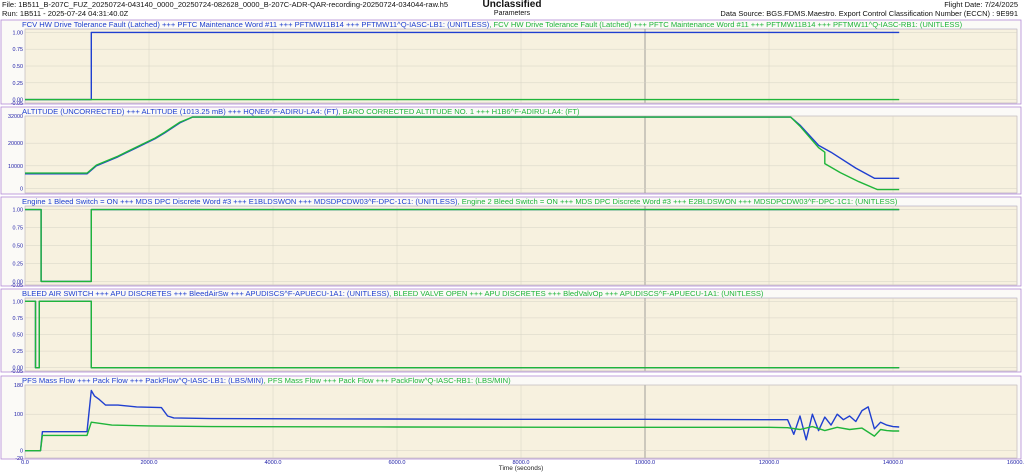 This screenshot has width=1024, height=472. I want to click on y-tick-label: 100, so click(18, 415).